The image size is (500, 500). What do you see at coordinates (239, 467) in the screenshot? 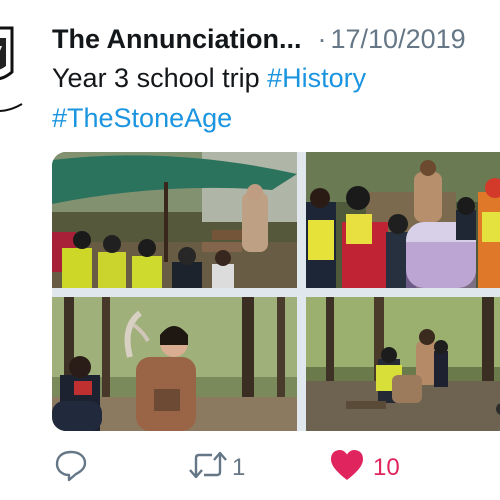
I see `retweet-count: 1` at bounding box center [239, 467].